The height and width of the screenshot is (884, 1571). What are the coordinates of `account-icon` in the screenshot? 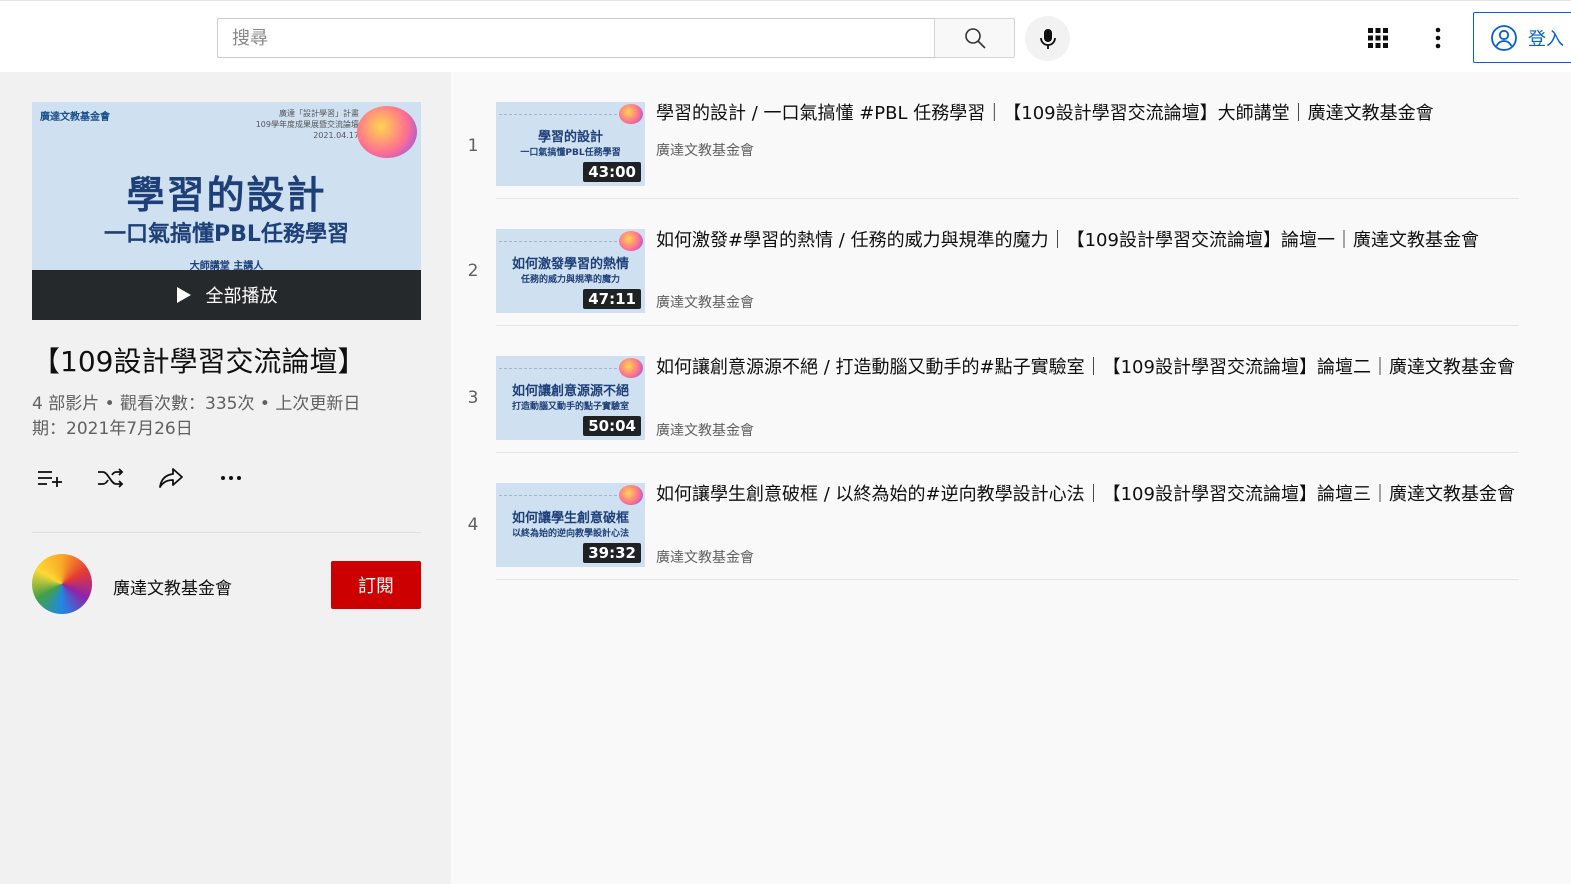 It's located at (1504, 37).